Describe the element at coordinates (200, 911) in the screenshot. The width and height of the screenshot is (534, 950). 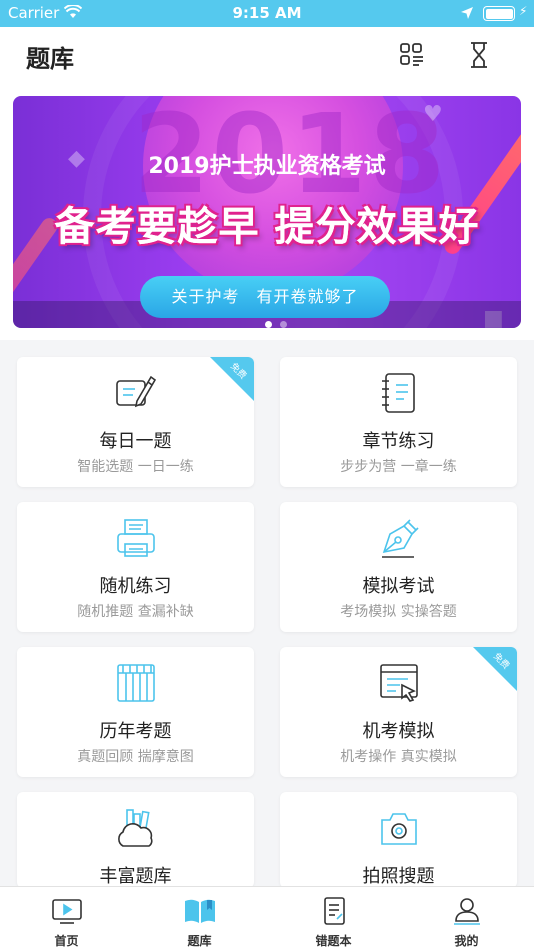
I see `book-icon` at that location.